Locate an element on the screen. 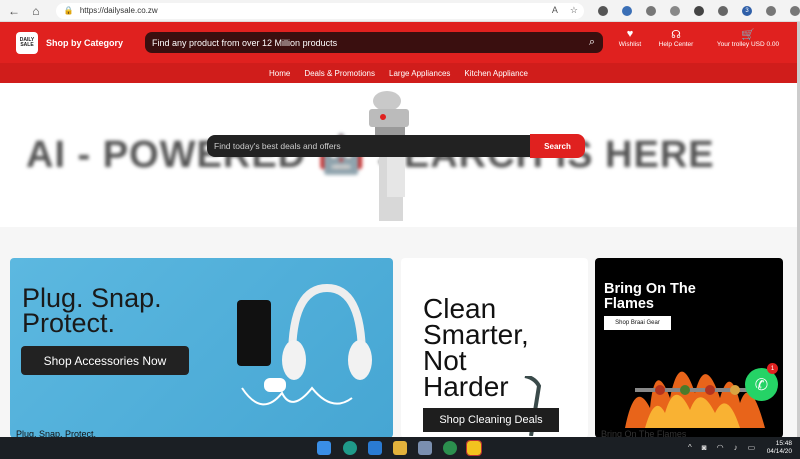 The image size is (800, 459). heart-icon: ♥ is located at coordinates (630, 34).